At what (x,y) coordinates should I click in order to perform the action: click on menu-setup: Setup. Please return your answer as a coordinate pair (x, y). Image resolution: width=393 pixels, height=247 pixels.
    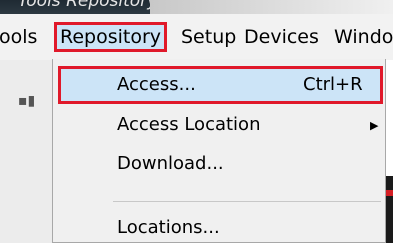
    Looking at the image, I should click on (208, 37).